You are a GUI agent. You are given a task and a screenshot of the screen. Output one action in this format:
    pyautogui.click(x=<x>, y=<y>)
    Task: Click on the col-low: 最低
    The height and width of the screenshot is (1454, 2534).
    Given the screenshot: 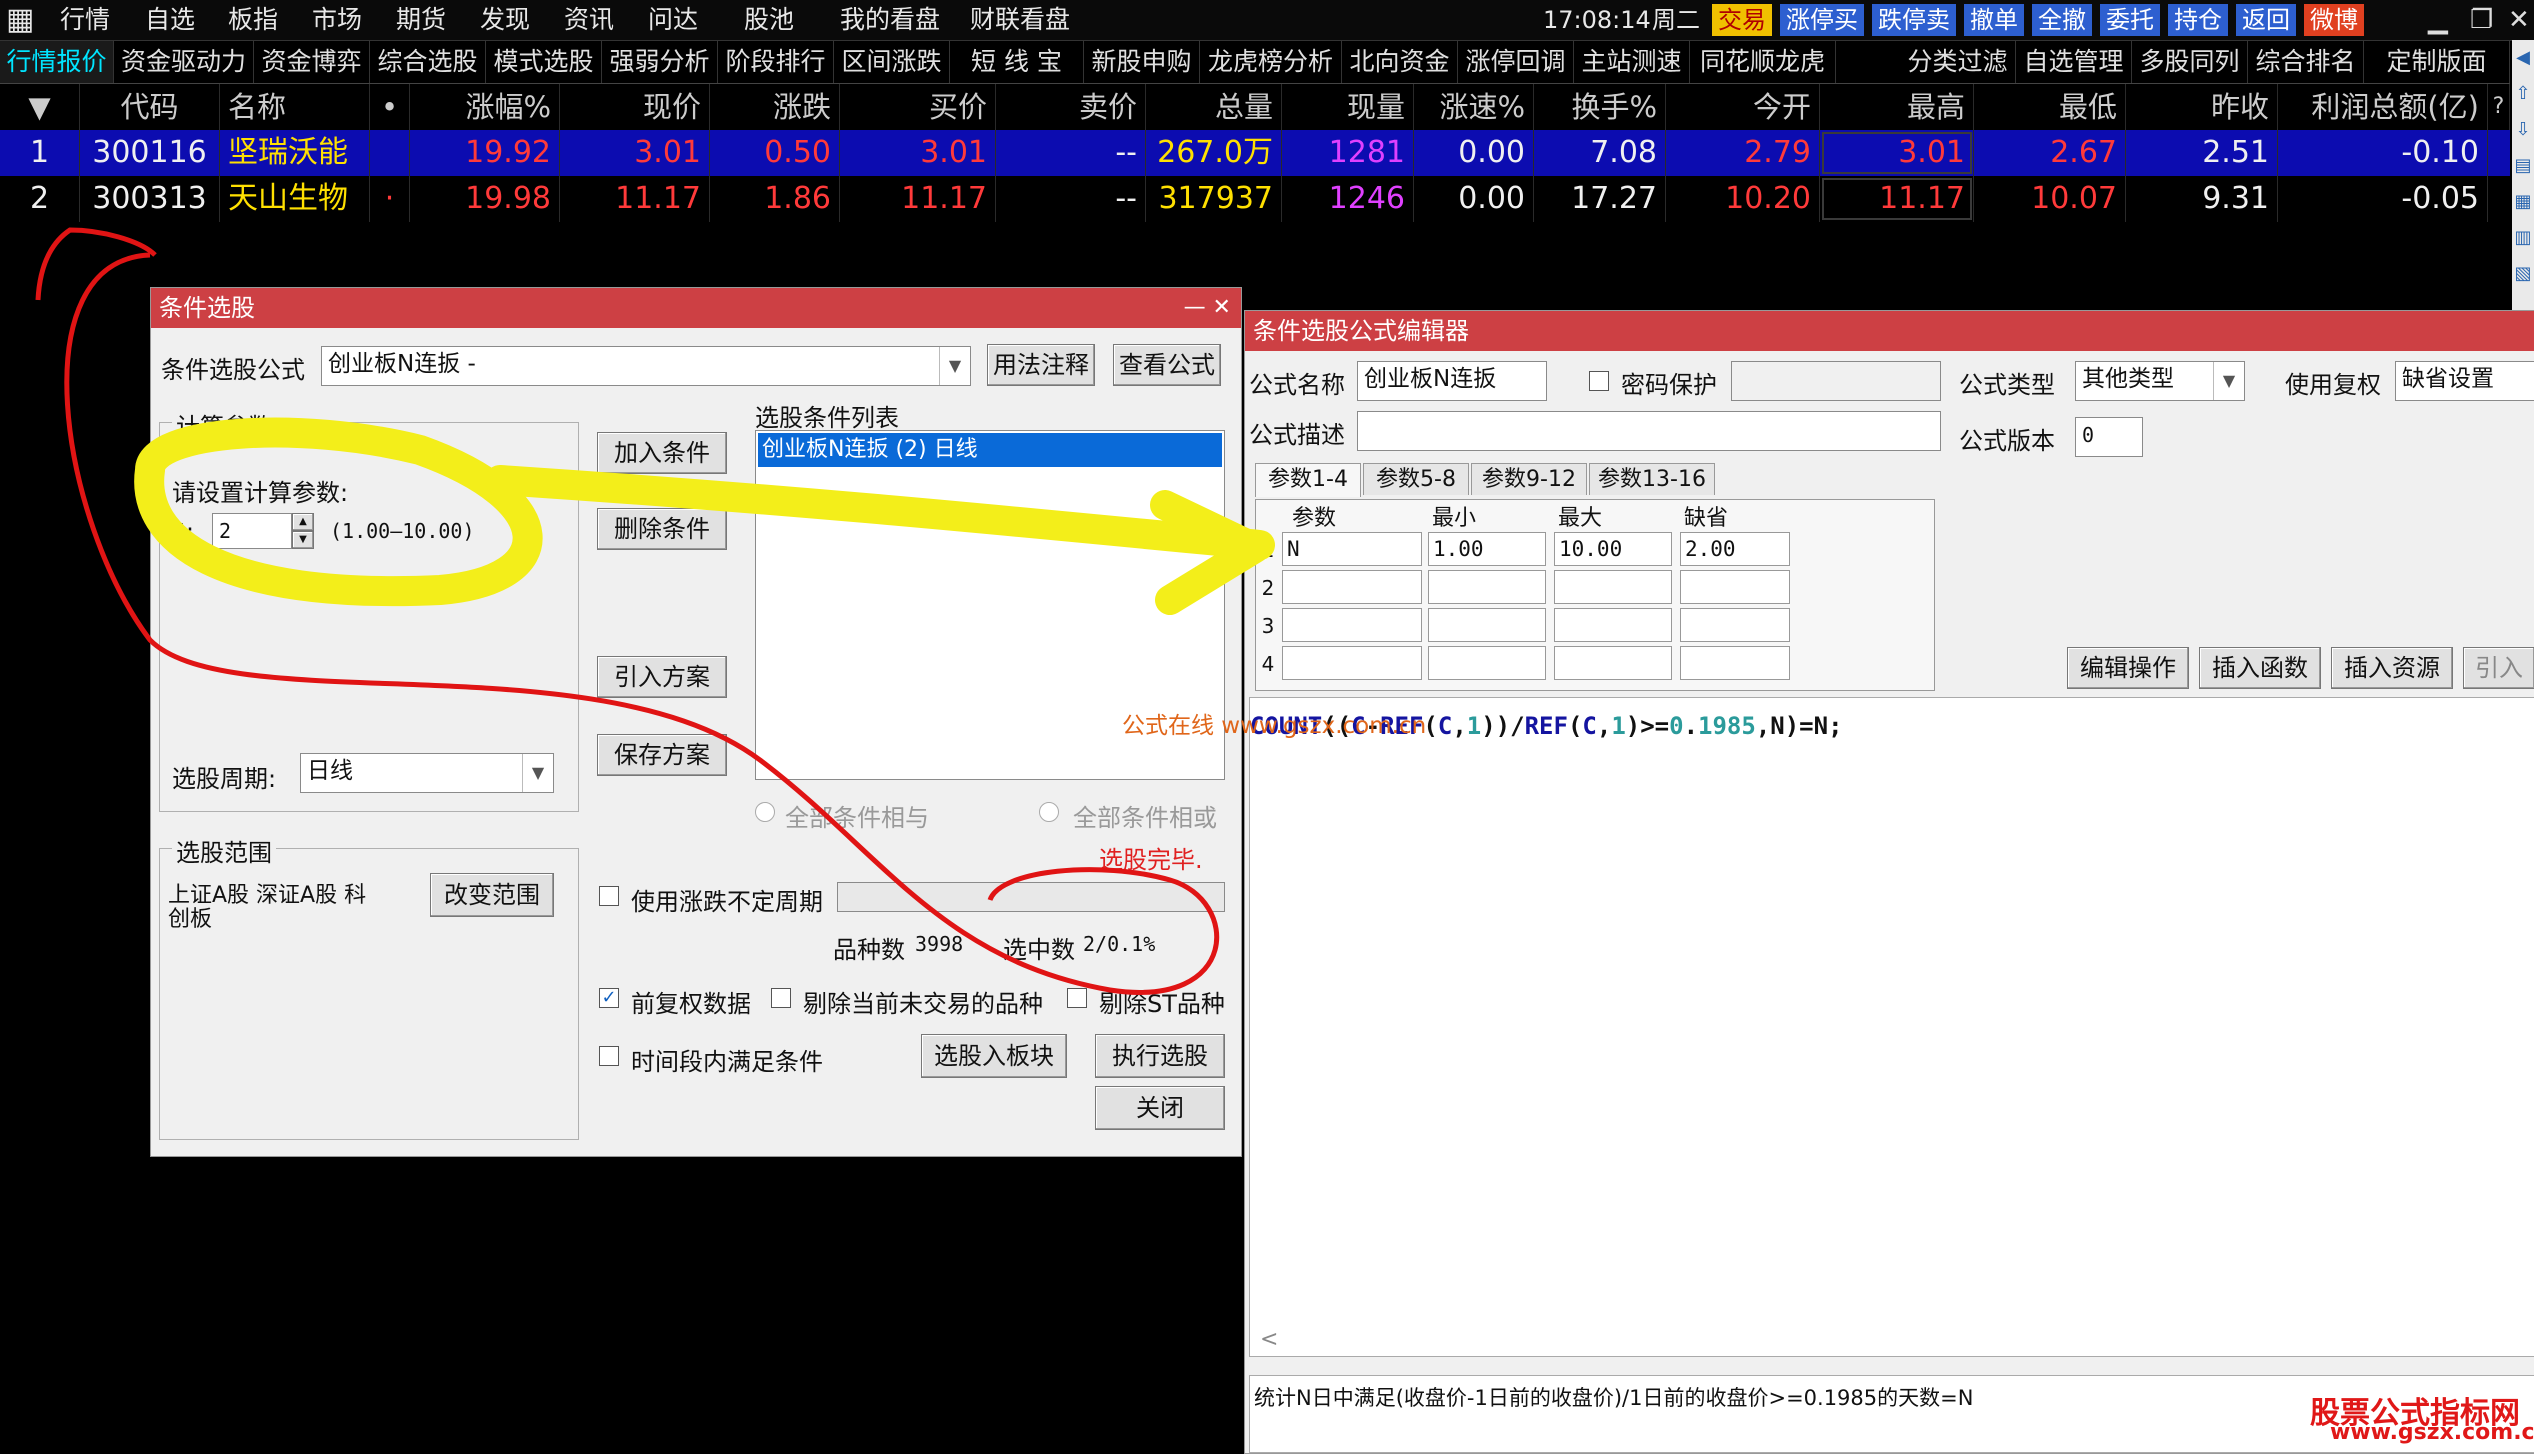 What is the action you would take?
    pyautogui.click(x=2050, y=107)
    